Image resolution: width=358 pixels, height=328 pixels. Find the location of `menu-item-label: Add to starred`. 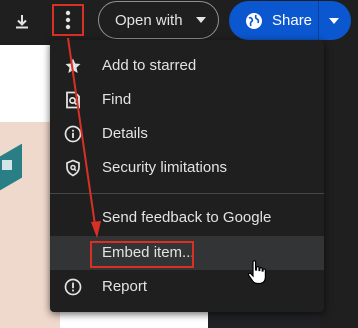

menu-item-label: Add to starred is located at coordinates (149, 65).